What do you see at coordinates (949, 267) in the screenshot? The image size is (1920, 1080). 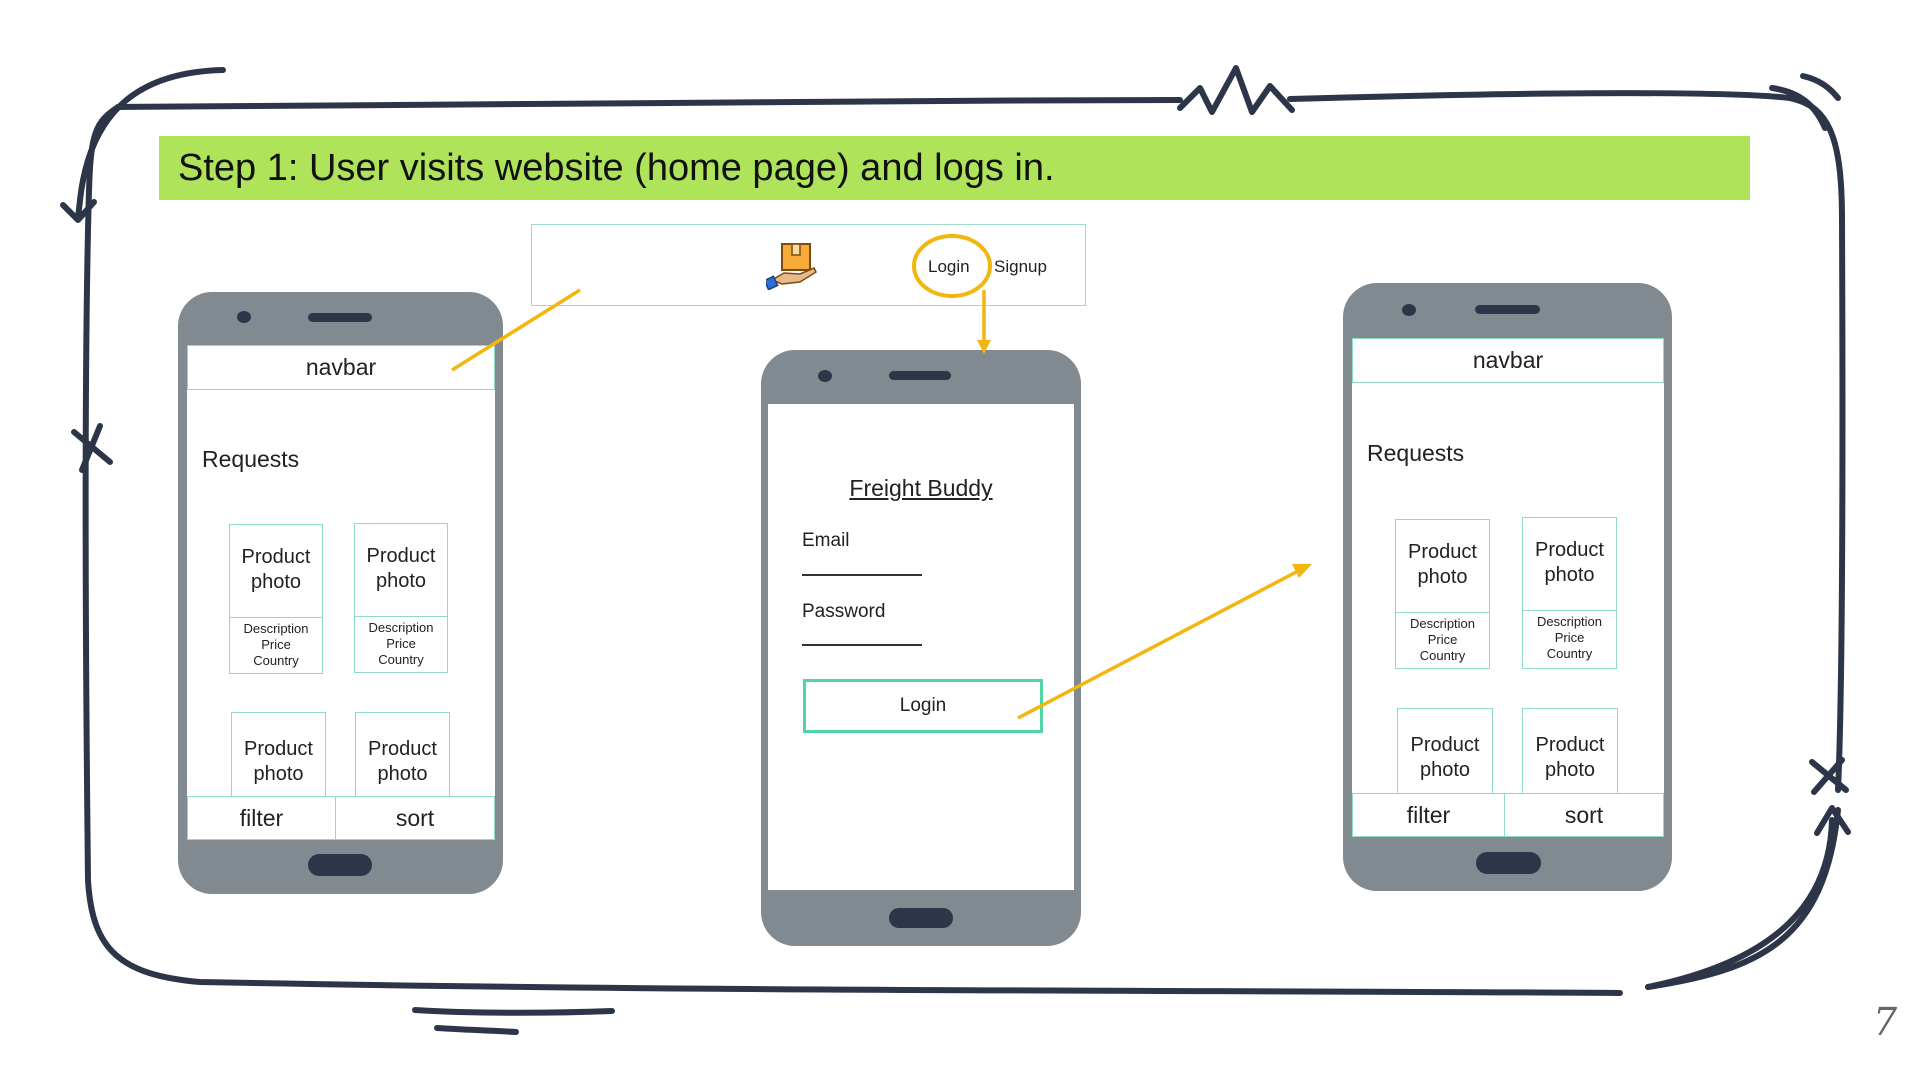 I see `nav-login-link: Login` at bounding box center [949, 267].